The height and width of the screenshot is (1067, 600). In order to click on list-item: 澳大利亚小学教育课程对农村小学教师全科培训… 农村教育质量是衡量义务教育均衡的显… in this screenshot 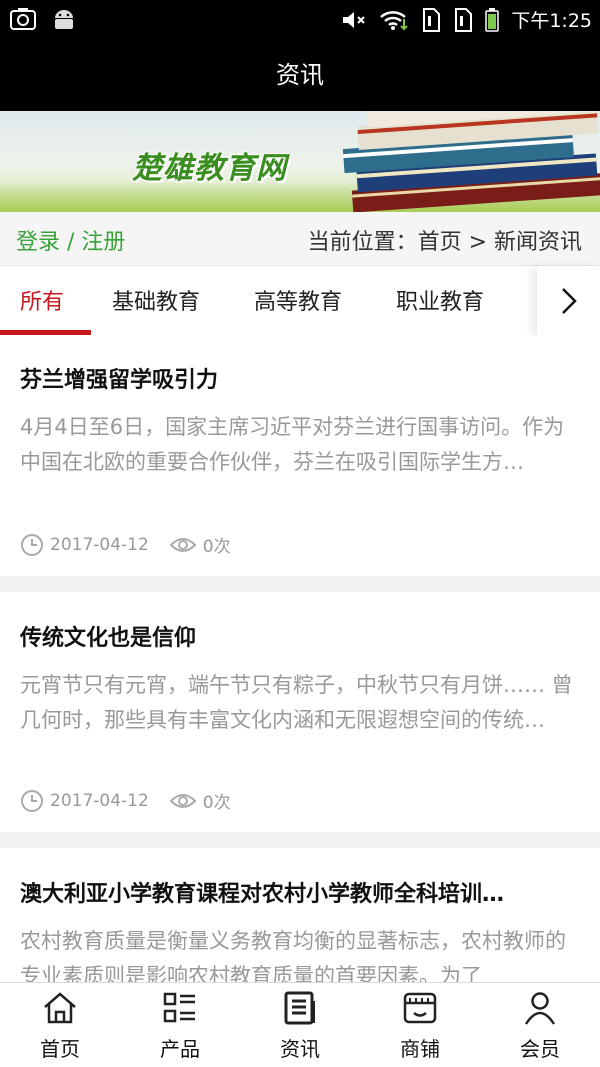, I will do `click(300, 915)`.